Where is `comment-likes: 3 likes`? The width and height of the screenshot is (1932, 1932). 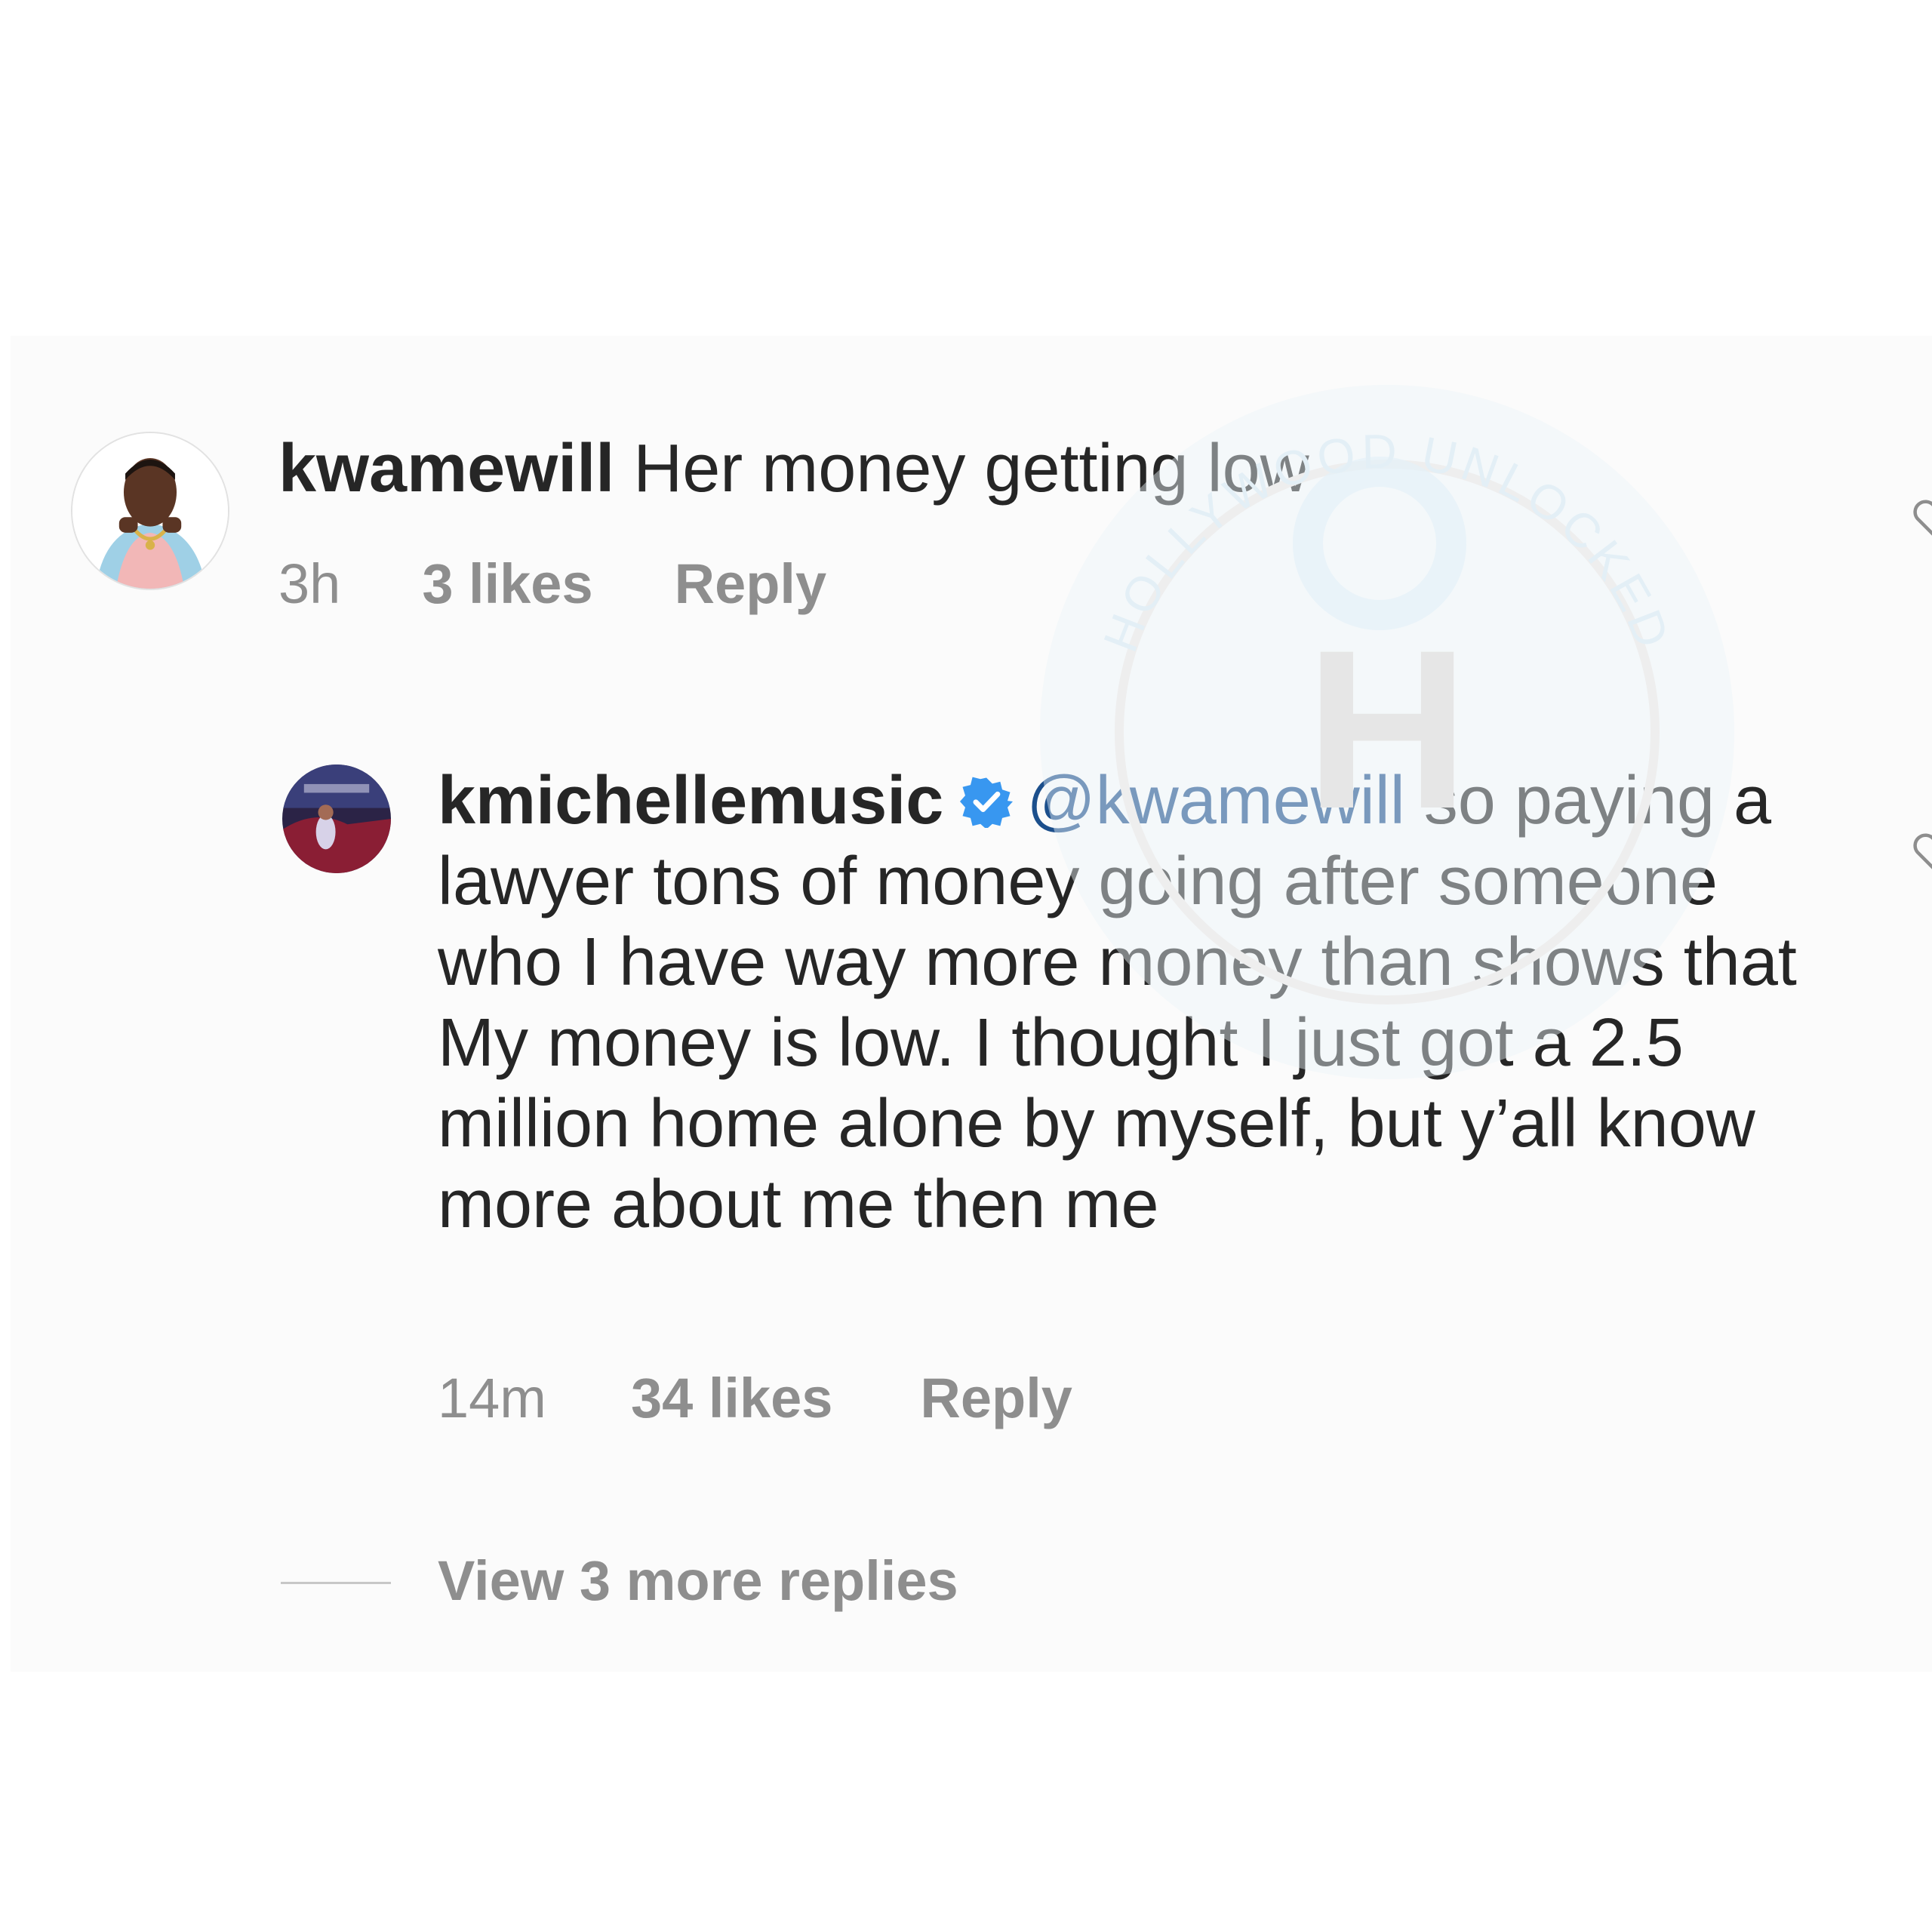 comment-likes: 3 likes is located at coordinates (507, 584).